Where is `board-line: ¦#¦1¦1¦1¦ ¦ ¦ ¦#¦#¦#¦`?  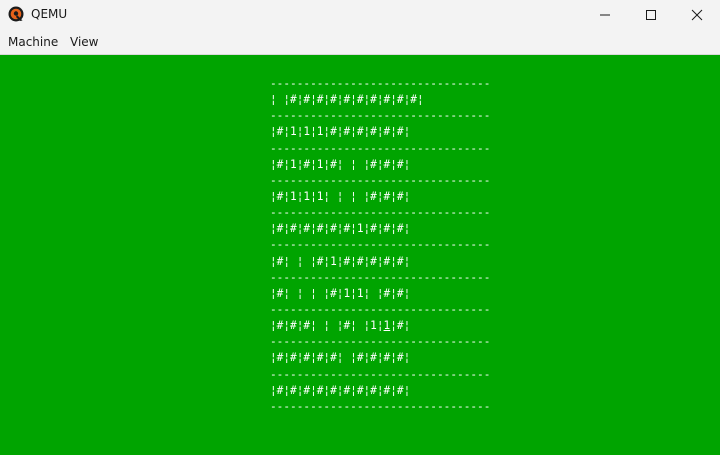
board-line: ¦#¦1¦1¦1¦ ¦ ¦ ¦#¦#¦#¦ is located at coordinates (340, 196).